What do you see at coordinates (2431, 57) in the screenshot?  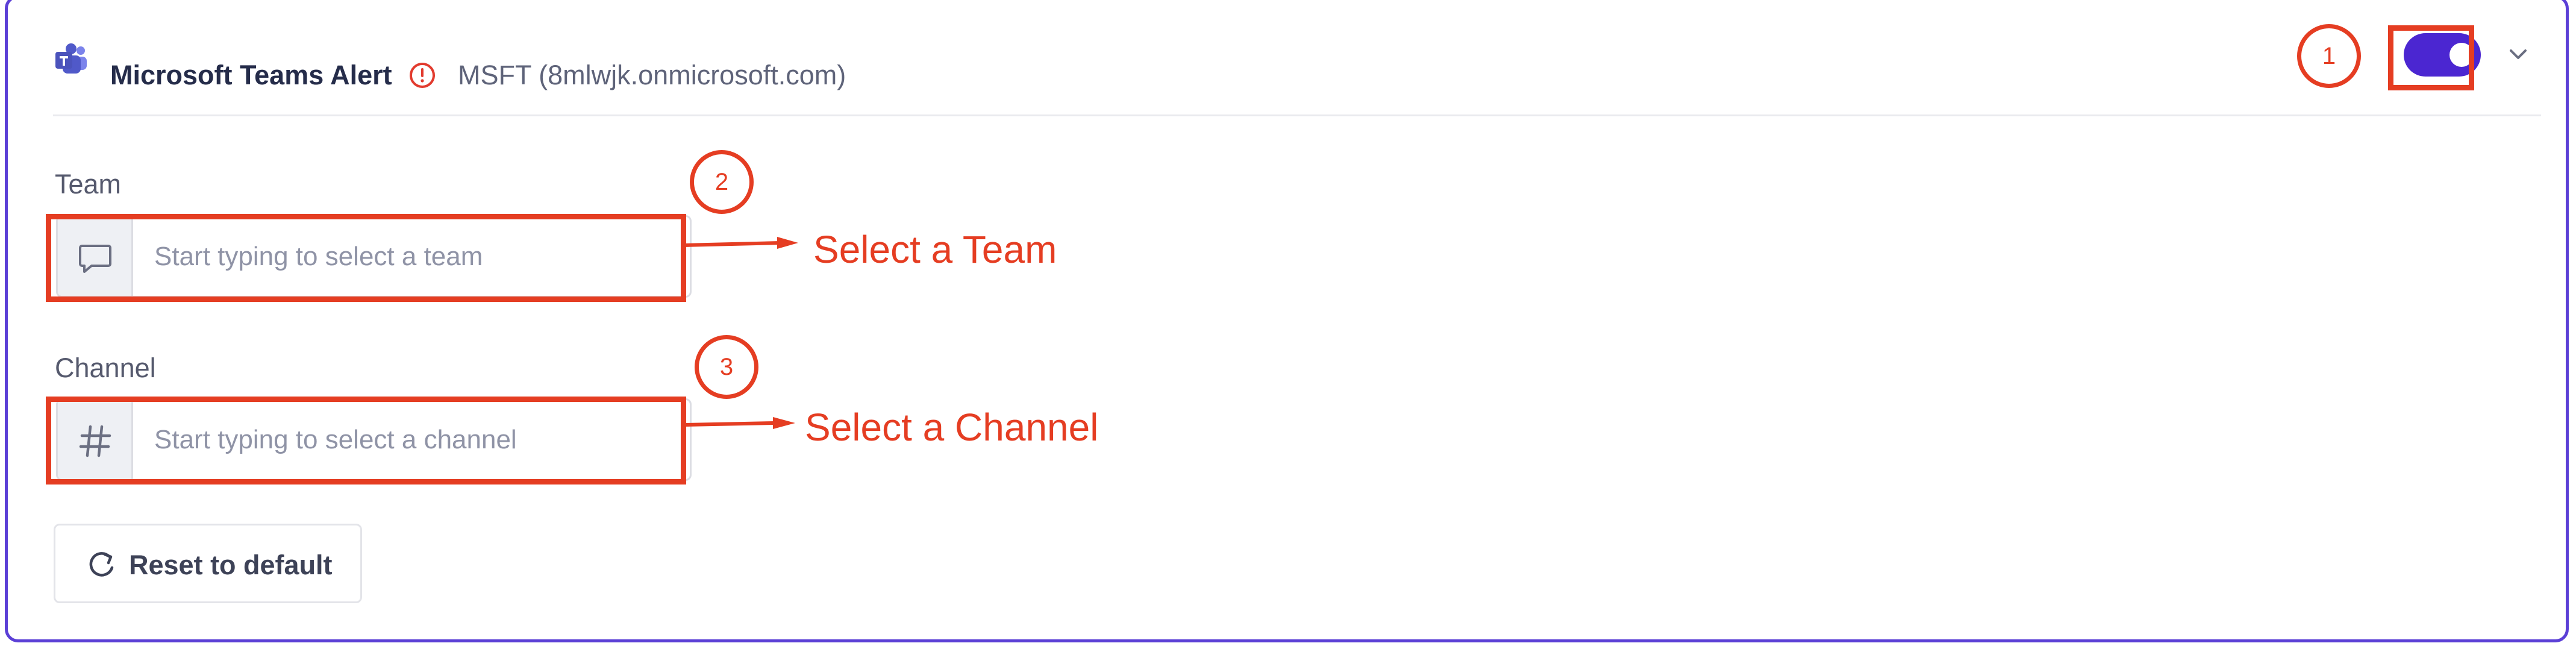 I see `annotation-toggle-box` at bounding box center [2431, 57].